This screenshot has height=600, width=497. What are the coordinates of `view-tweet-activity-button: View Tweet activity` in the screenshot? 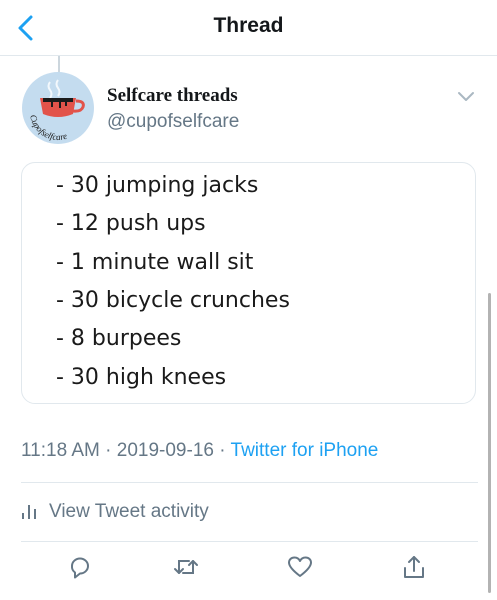 It's located at (115, 512).